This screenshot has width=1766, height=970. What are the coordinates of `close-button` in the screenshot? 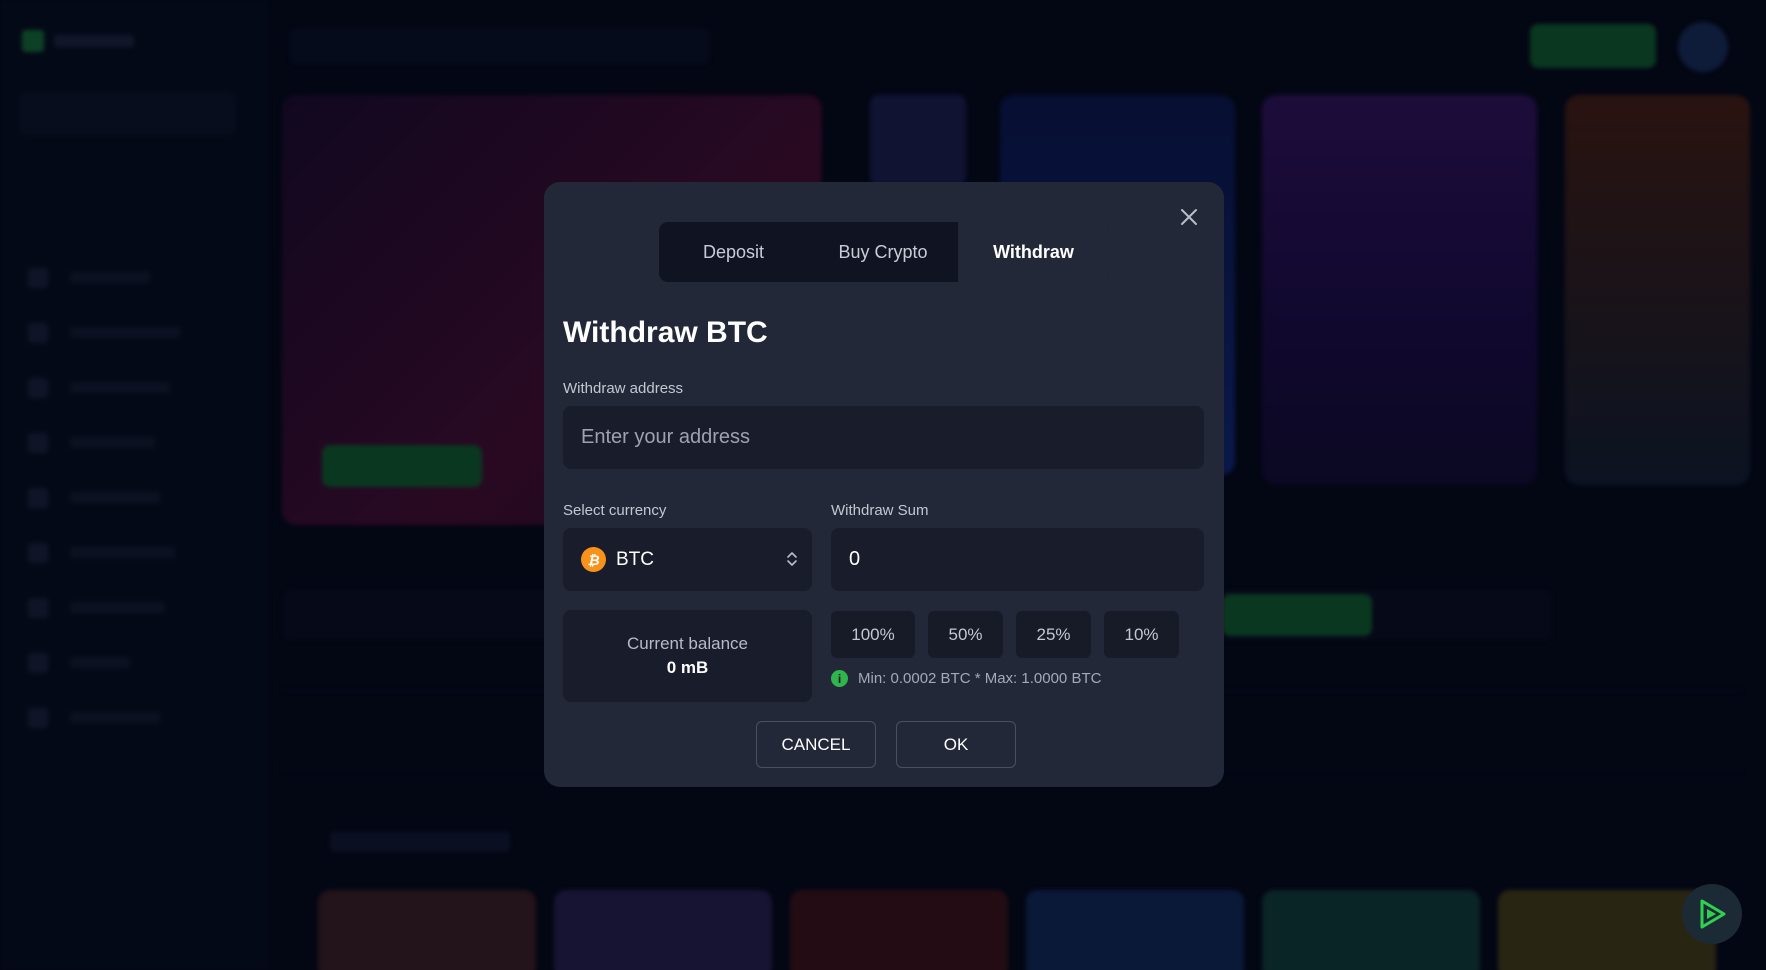 It's located at (1189, 217).